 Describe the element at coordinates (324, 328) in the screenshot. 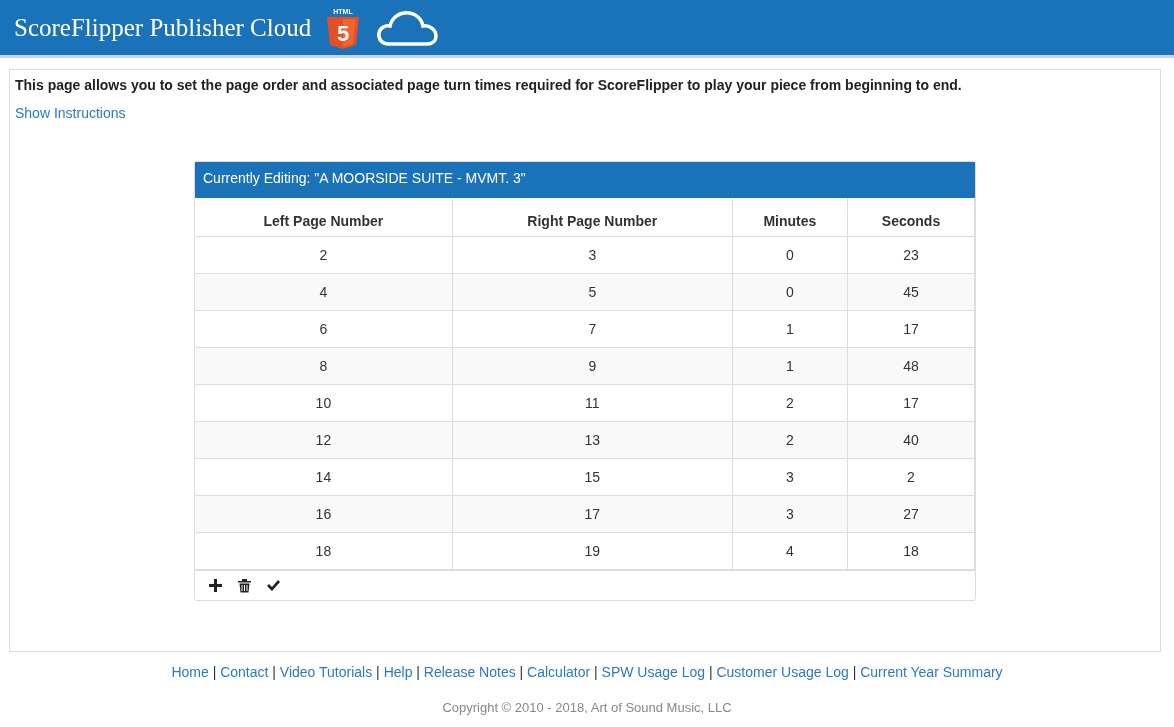

I see `table-cell: 6` at that location.